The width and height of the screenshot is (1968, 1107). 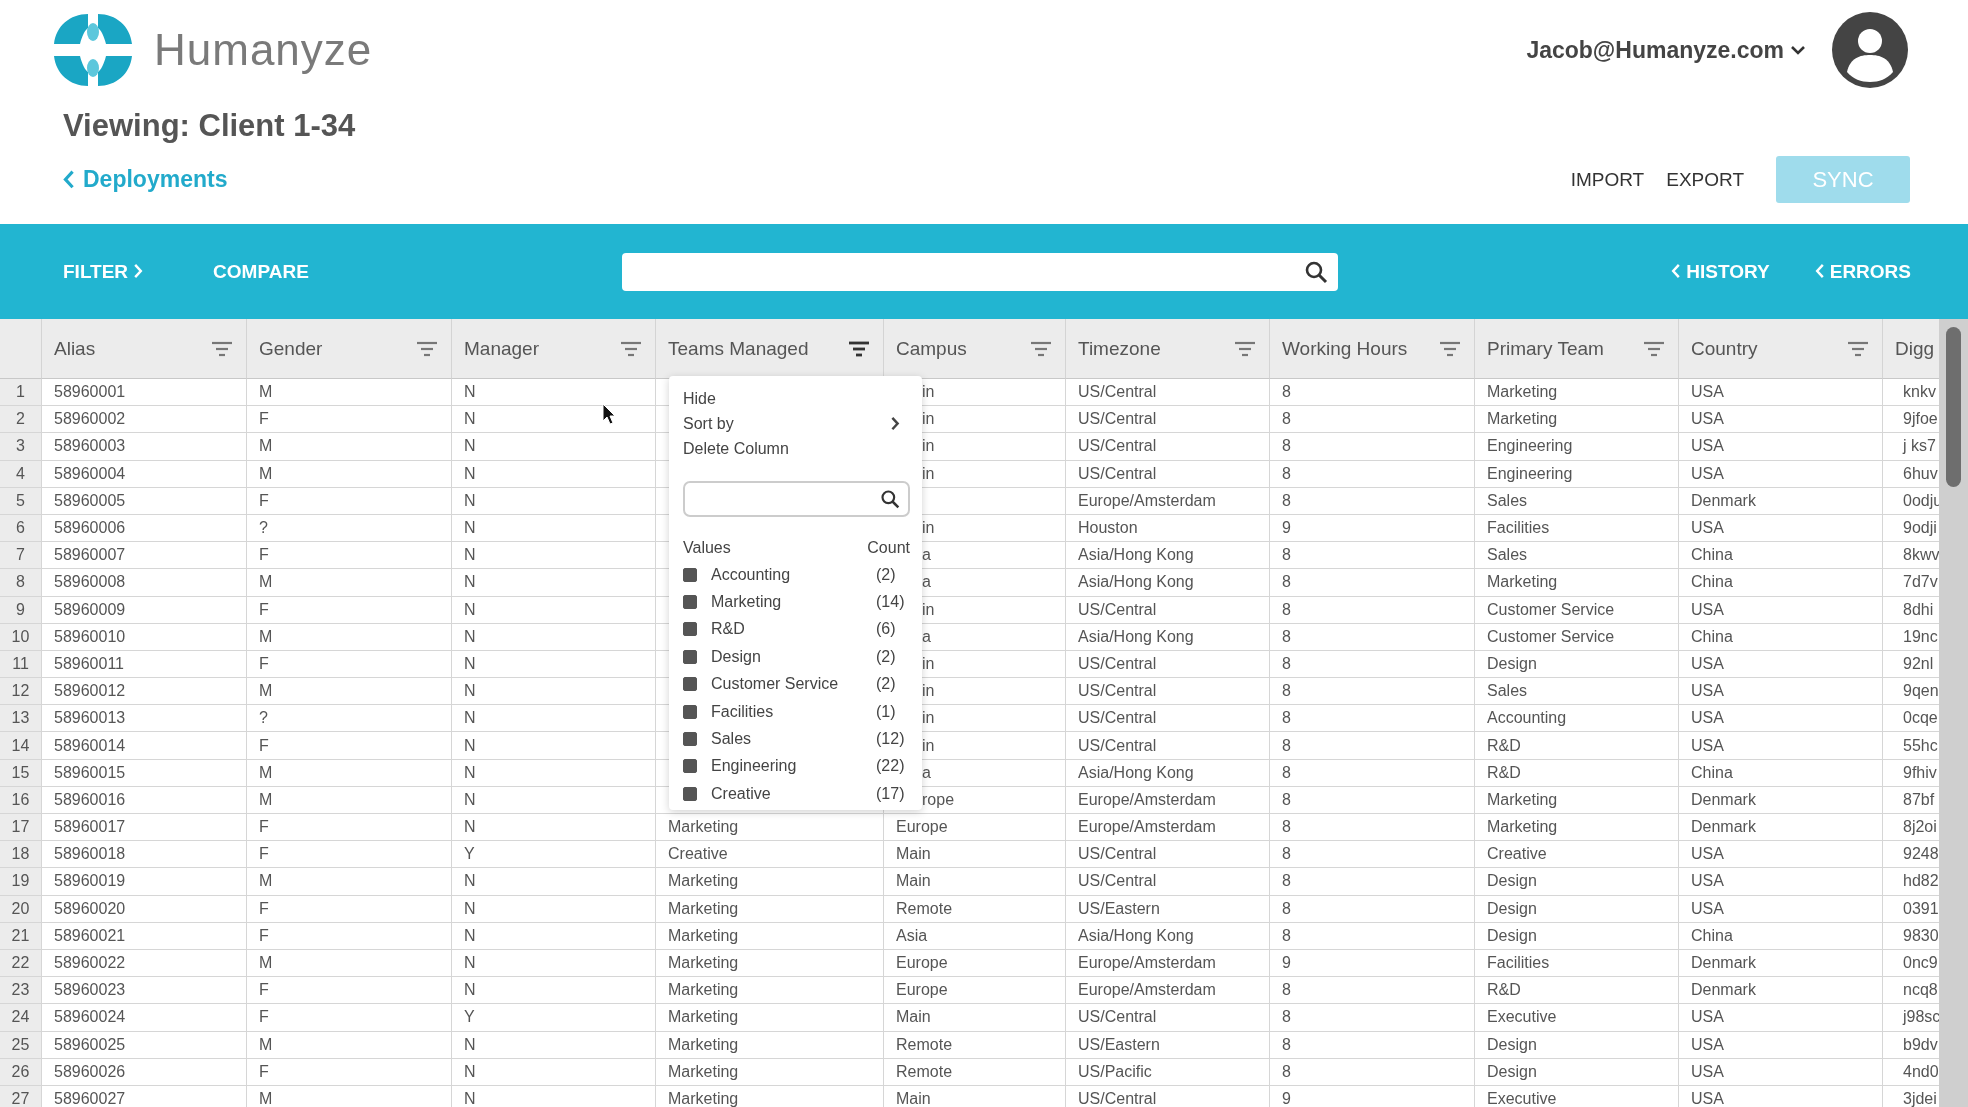 I want to click on table-cell: US/Eastern, so click(x=1168, y=1045).